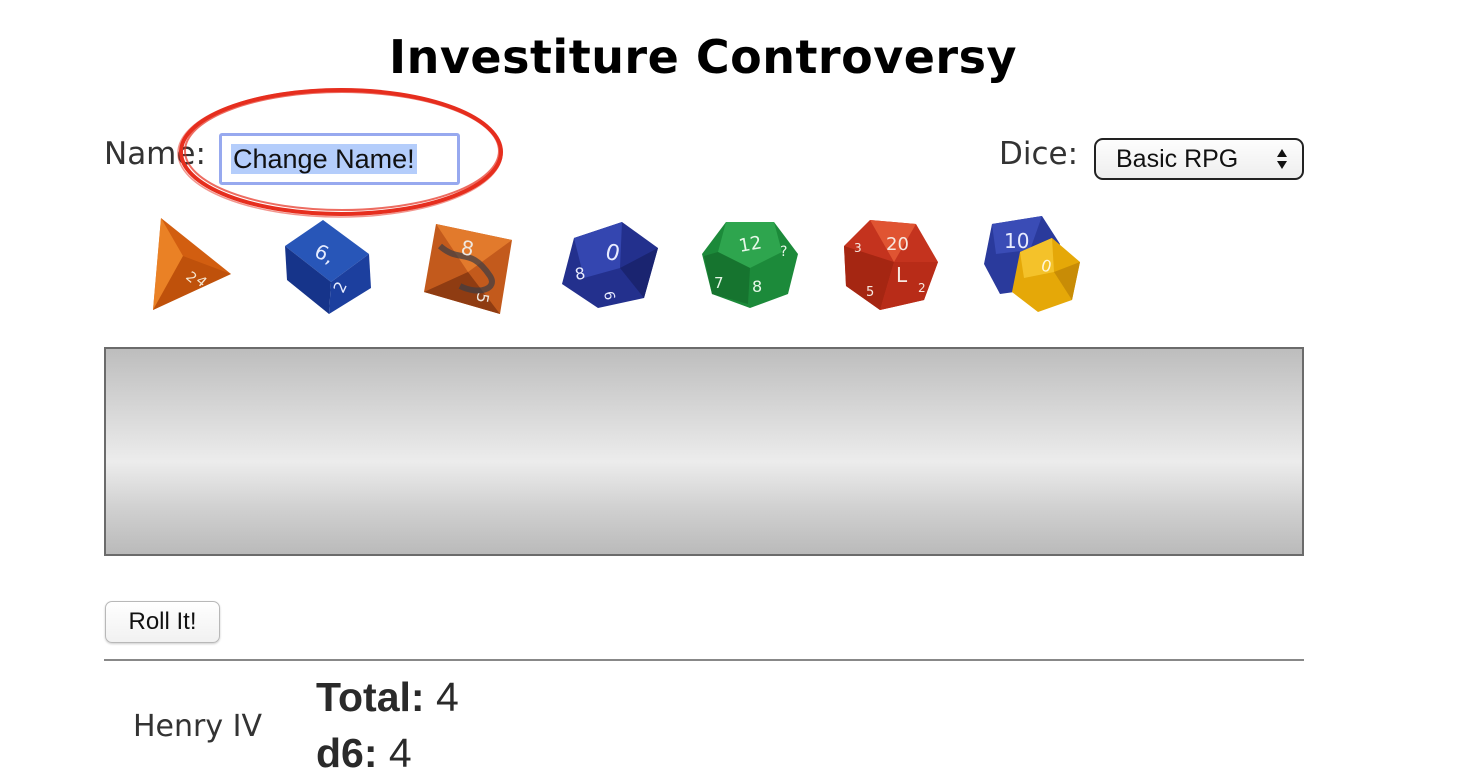 This screenshot has width=1474, height=780. What do you see at coordinates (897, 244) in the screenshot?
I see `svg-text: 20` at bounding box center [897, 244].